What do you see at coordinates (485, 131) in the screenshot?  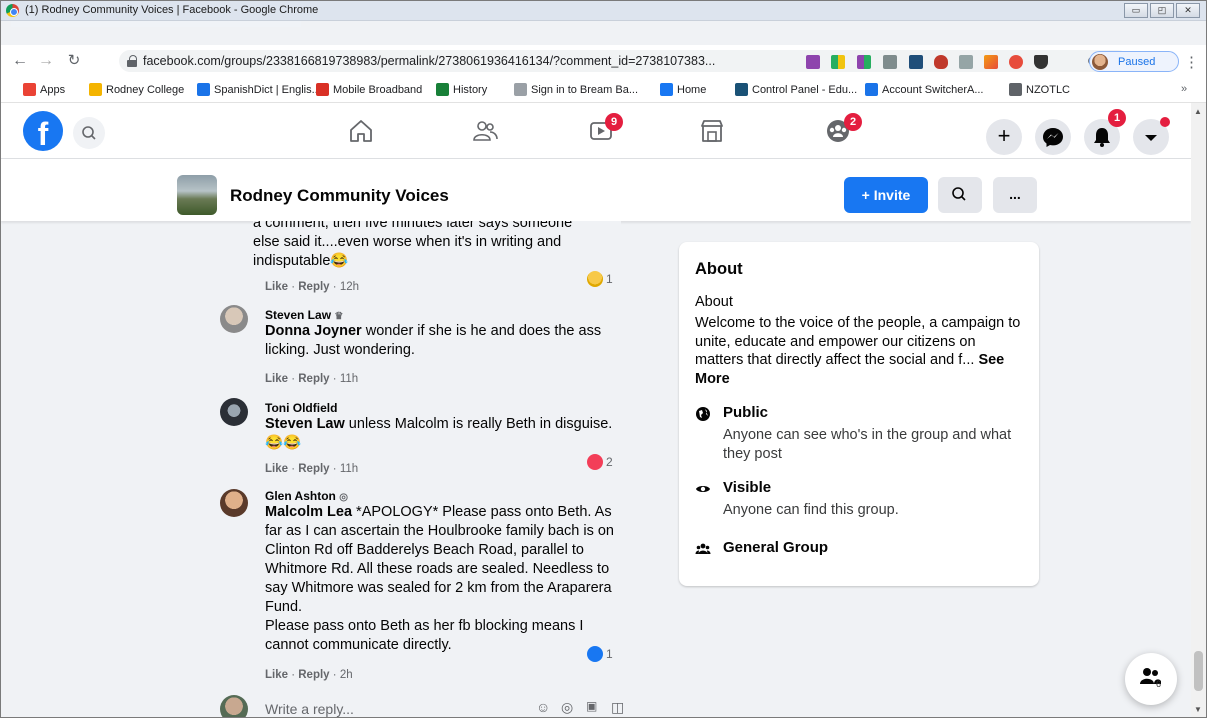 I see `friends-icon` at bounding box center [485, 131].